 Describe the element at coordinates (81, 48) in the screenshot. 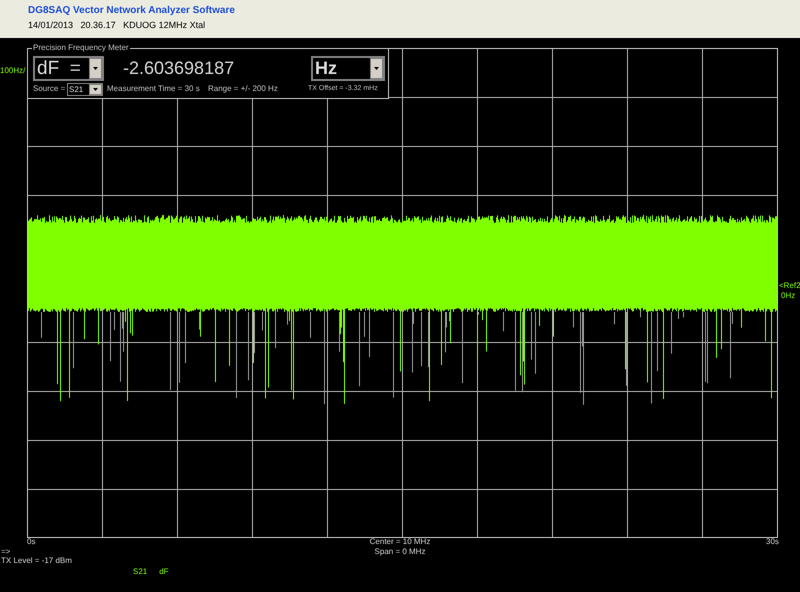

I see `meter-title: Precision Frequency Meter` at that location.